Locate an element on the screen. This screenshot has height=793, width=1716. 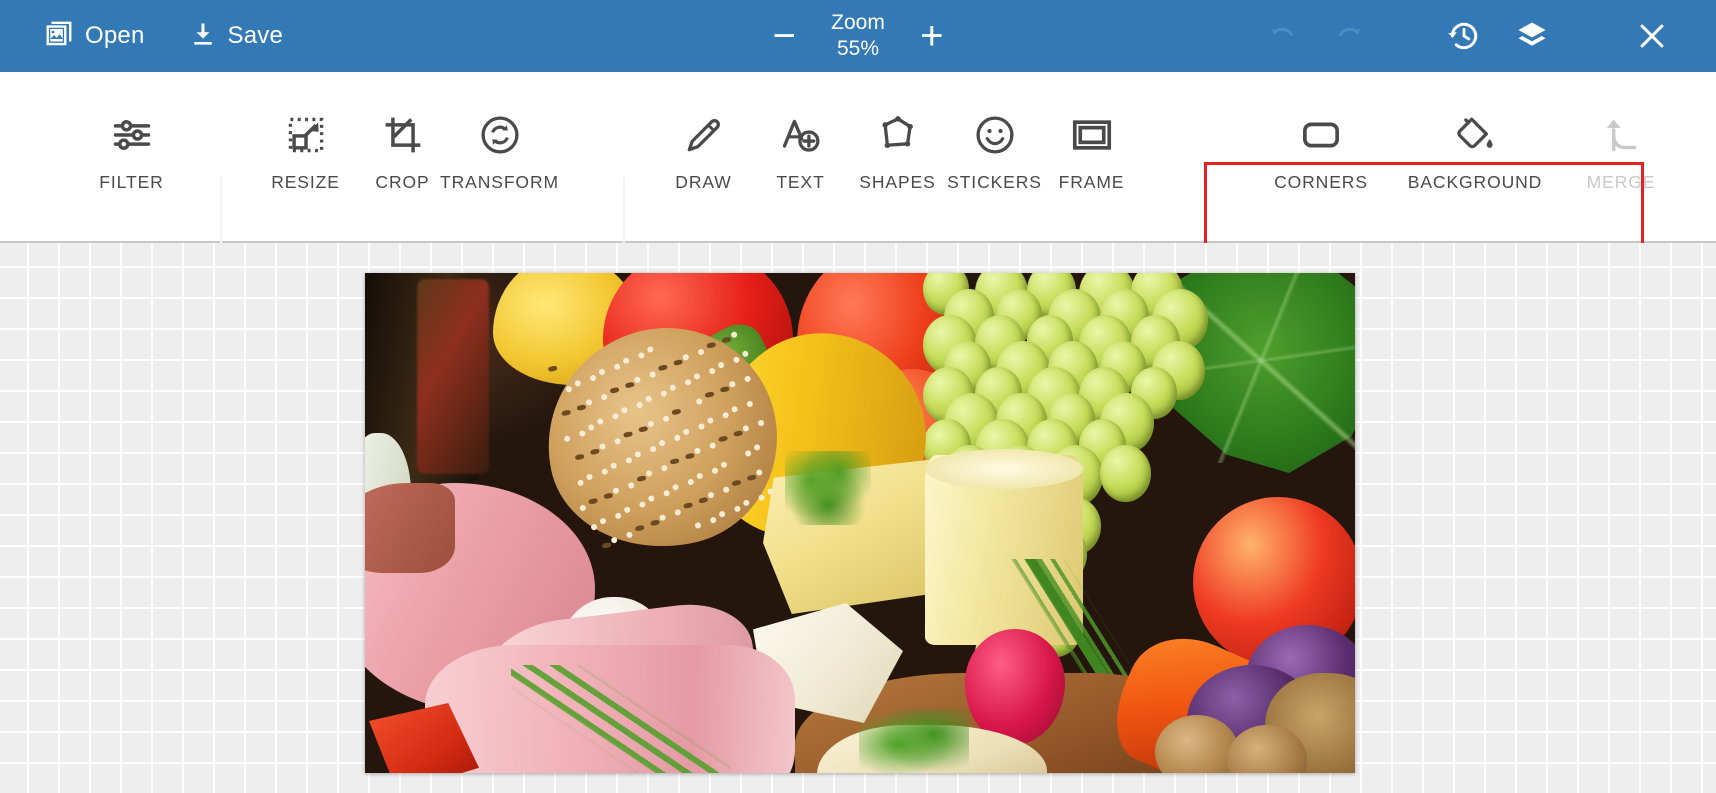
header-left-actions: Open Save is located at coordinates (141, 36).